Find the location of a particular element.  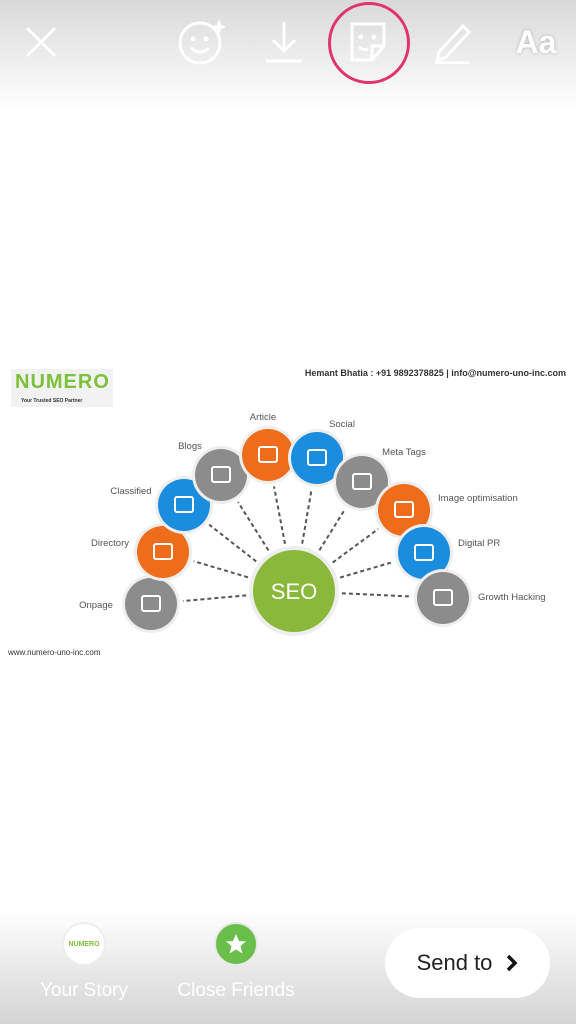

growth-chart-icon is located at coordinates (443, 598).